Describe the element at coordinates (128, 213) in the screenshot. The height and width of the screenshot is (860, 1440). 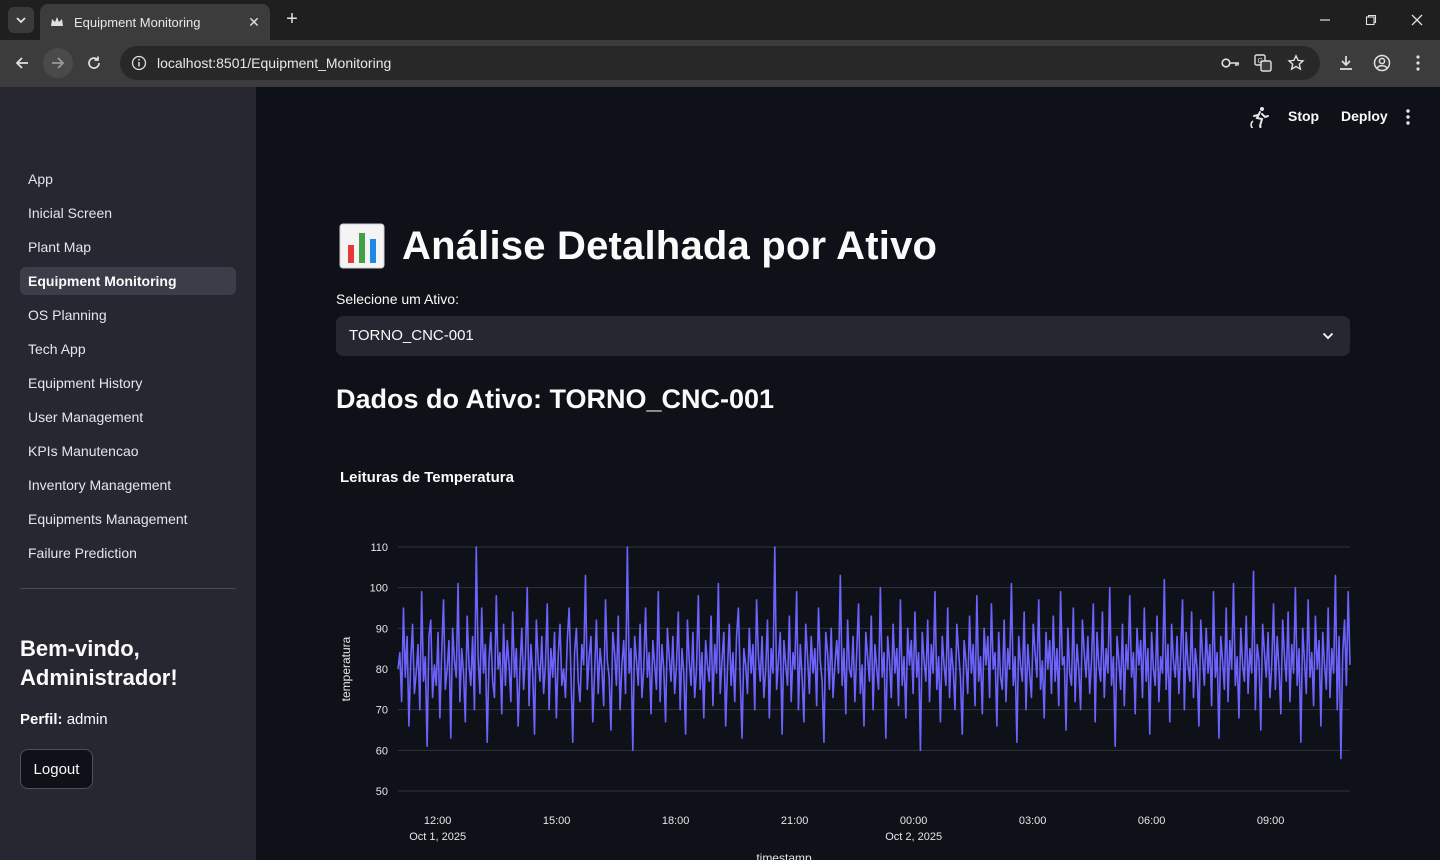
I see `sidebar-item-inicial-screen: Inicial Screen` at that location.